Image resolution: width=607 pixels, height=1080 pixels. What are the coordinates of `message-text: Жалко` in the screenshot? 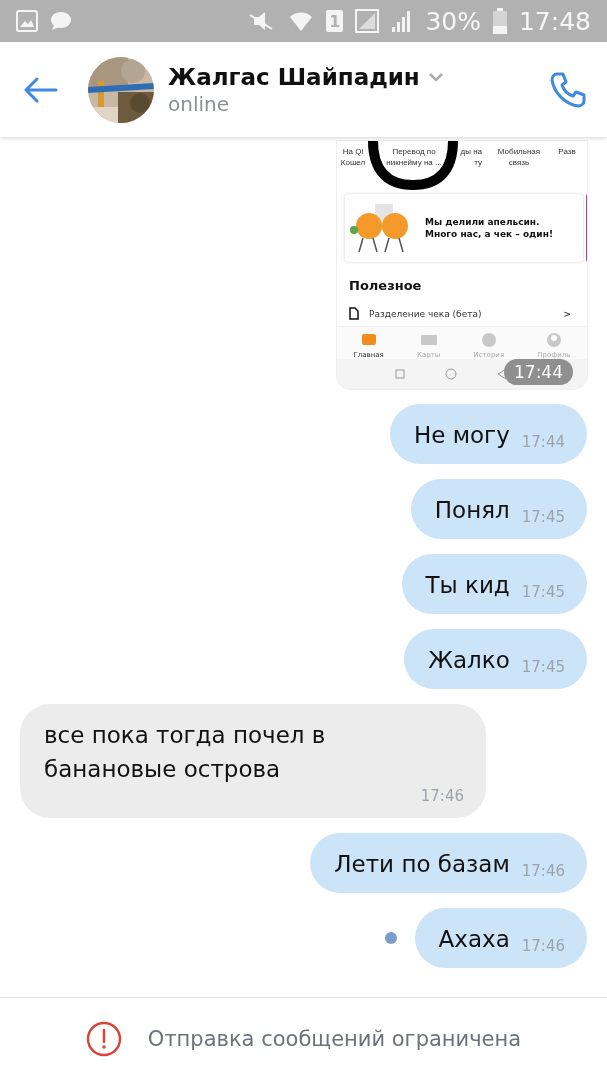 It's located at (469, 660).